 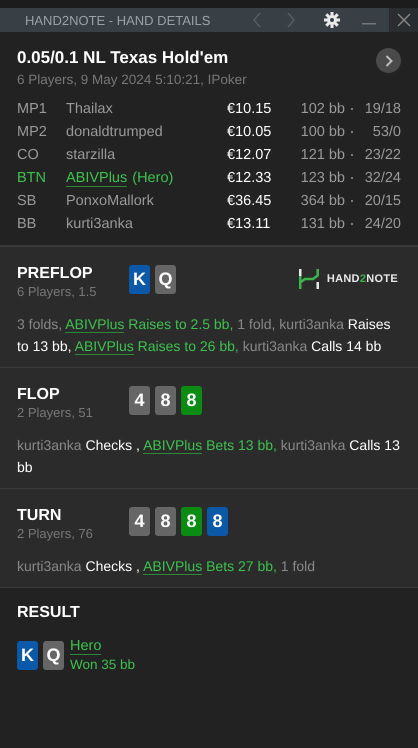 I want to click on player-stack: €13.11, so click(x=249, y=224).